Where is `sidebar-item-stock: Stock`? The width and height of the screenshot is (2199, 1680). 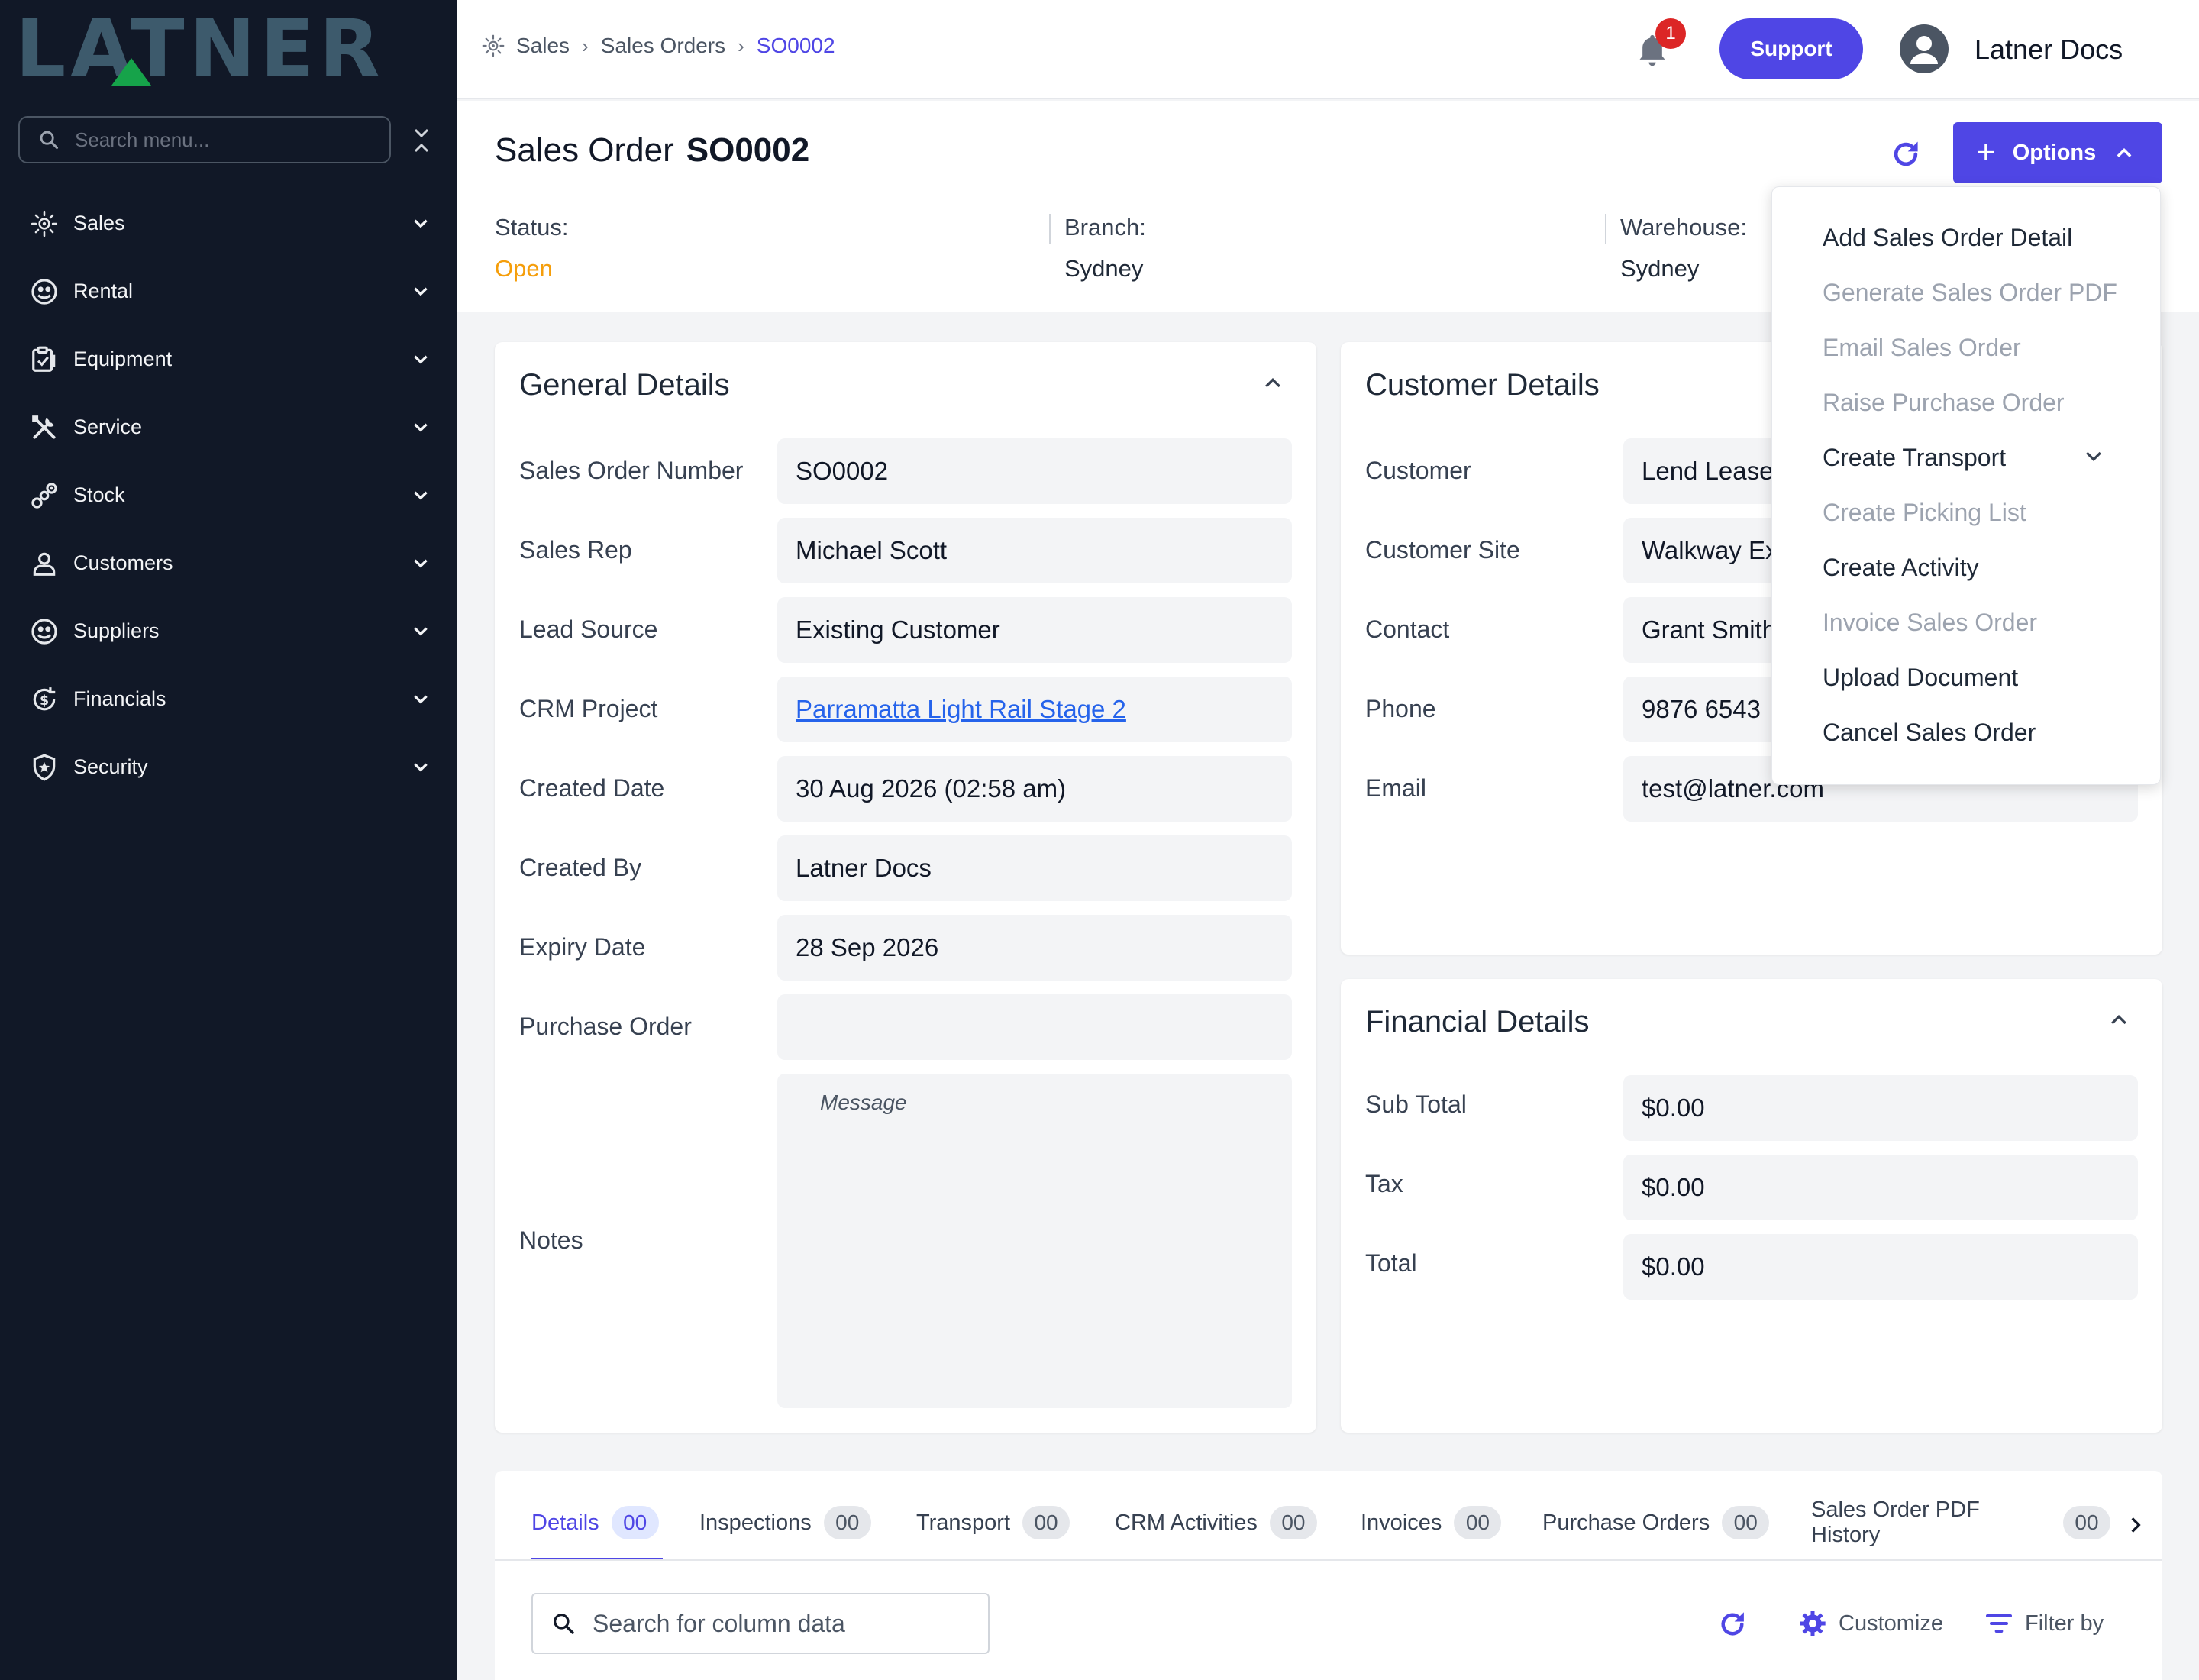 sidebar-item-stock: Stock is located at coordinates (228, 495).